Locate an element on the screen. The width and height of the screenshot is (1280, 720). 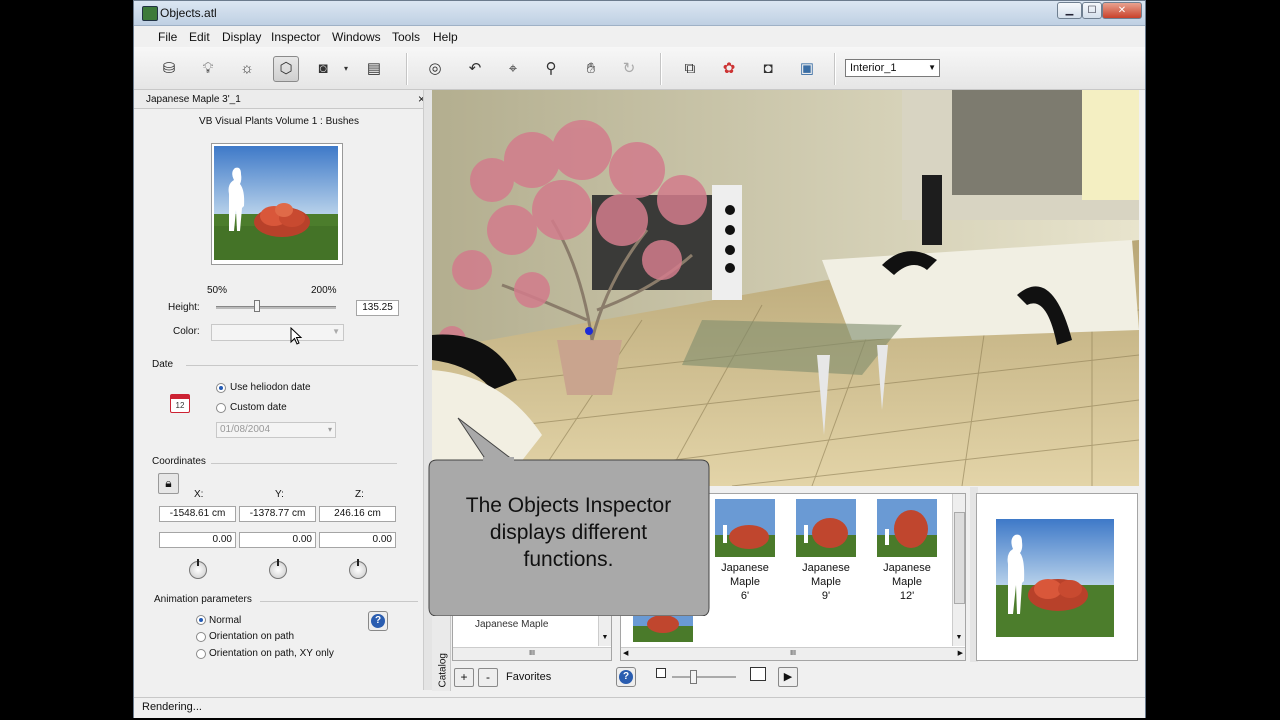
favorites-label: Favorites is located at coordinates (529, 677).